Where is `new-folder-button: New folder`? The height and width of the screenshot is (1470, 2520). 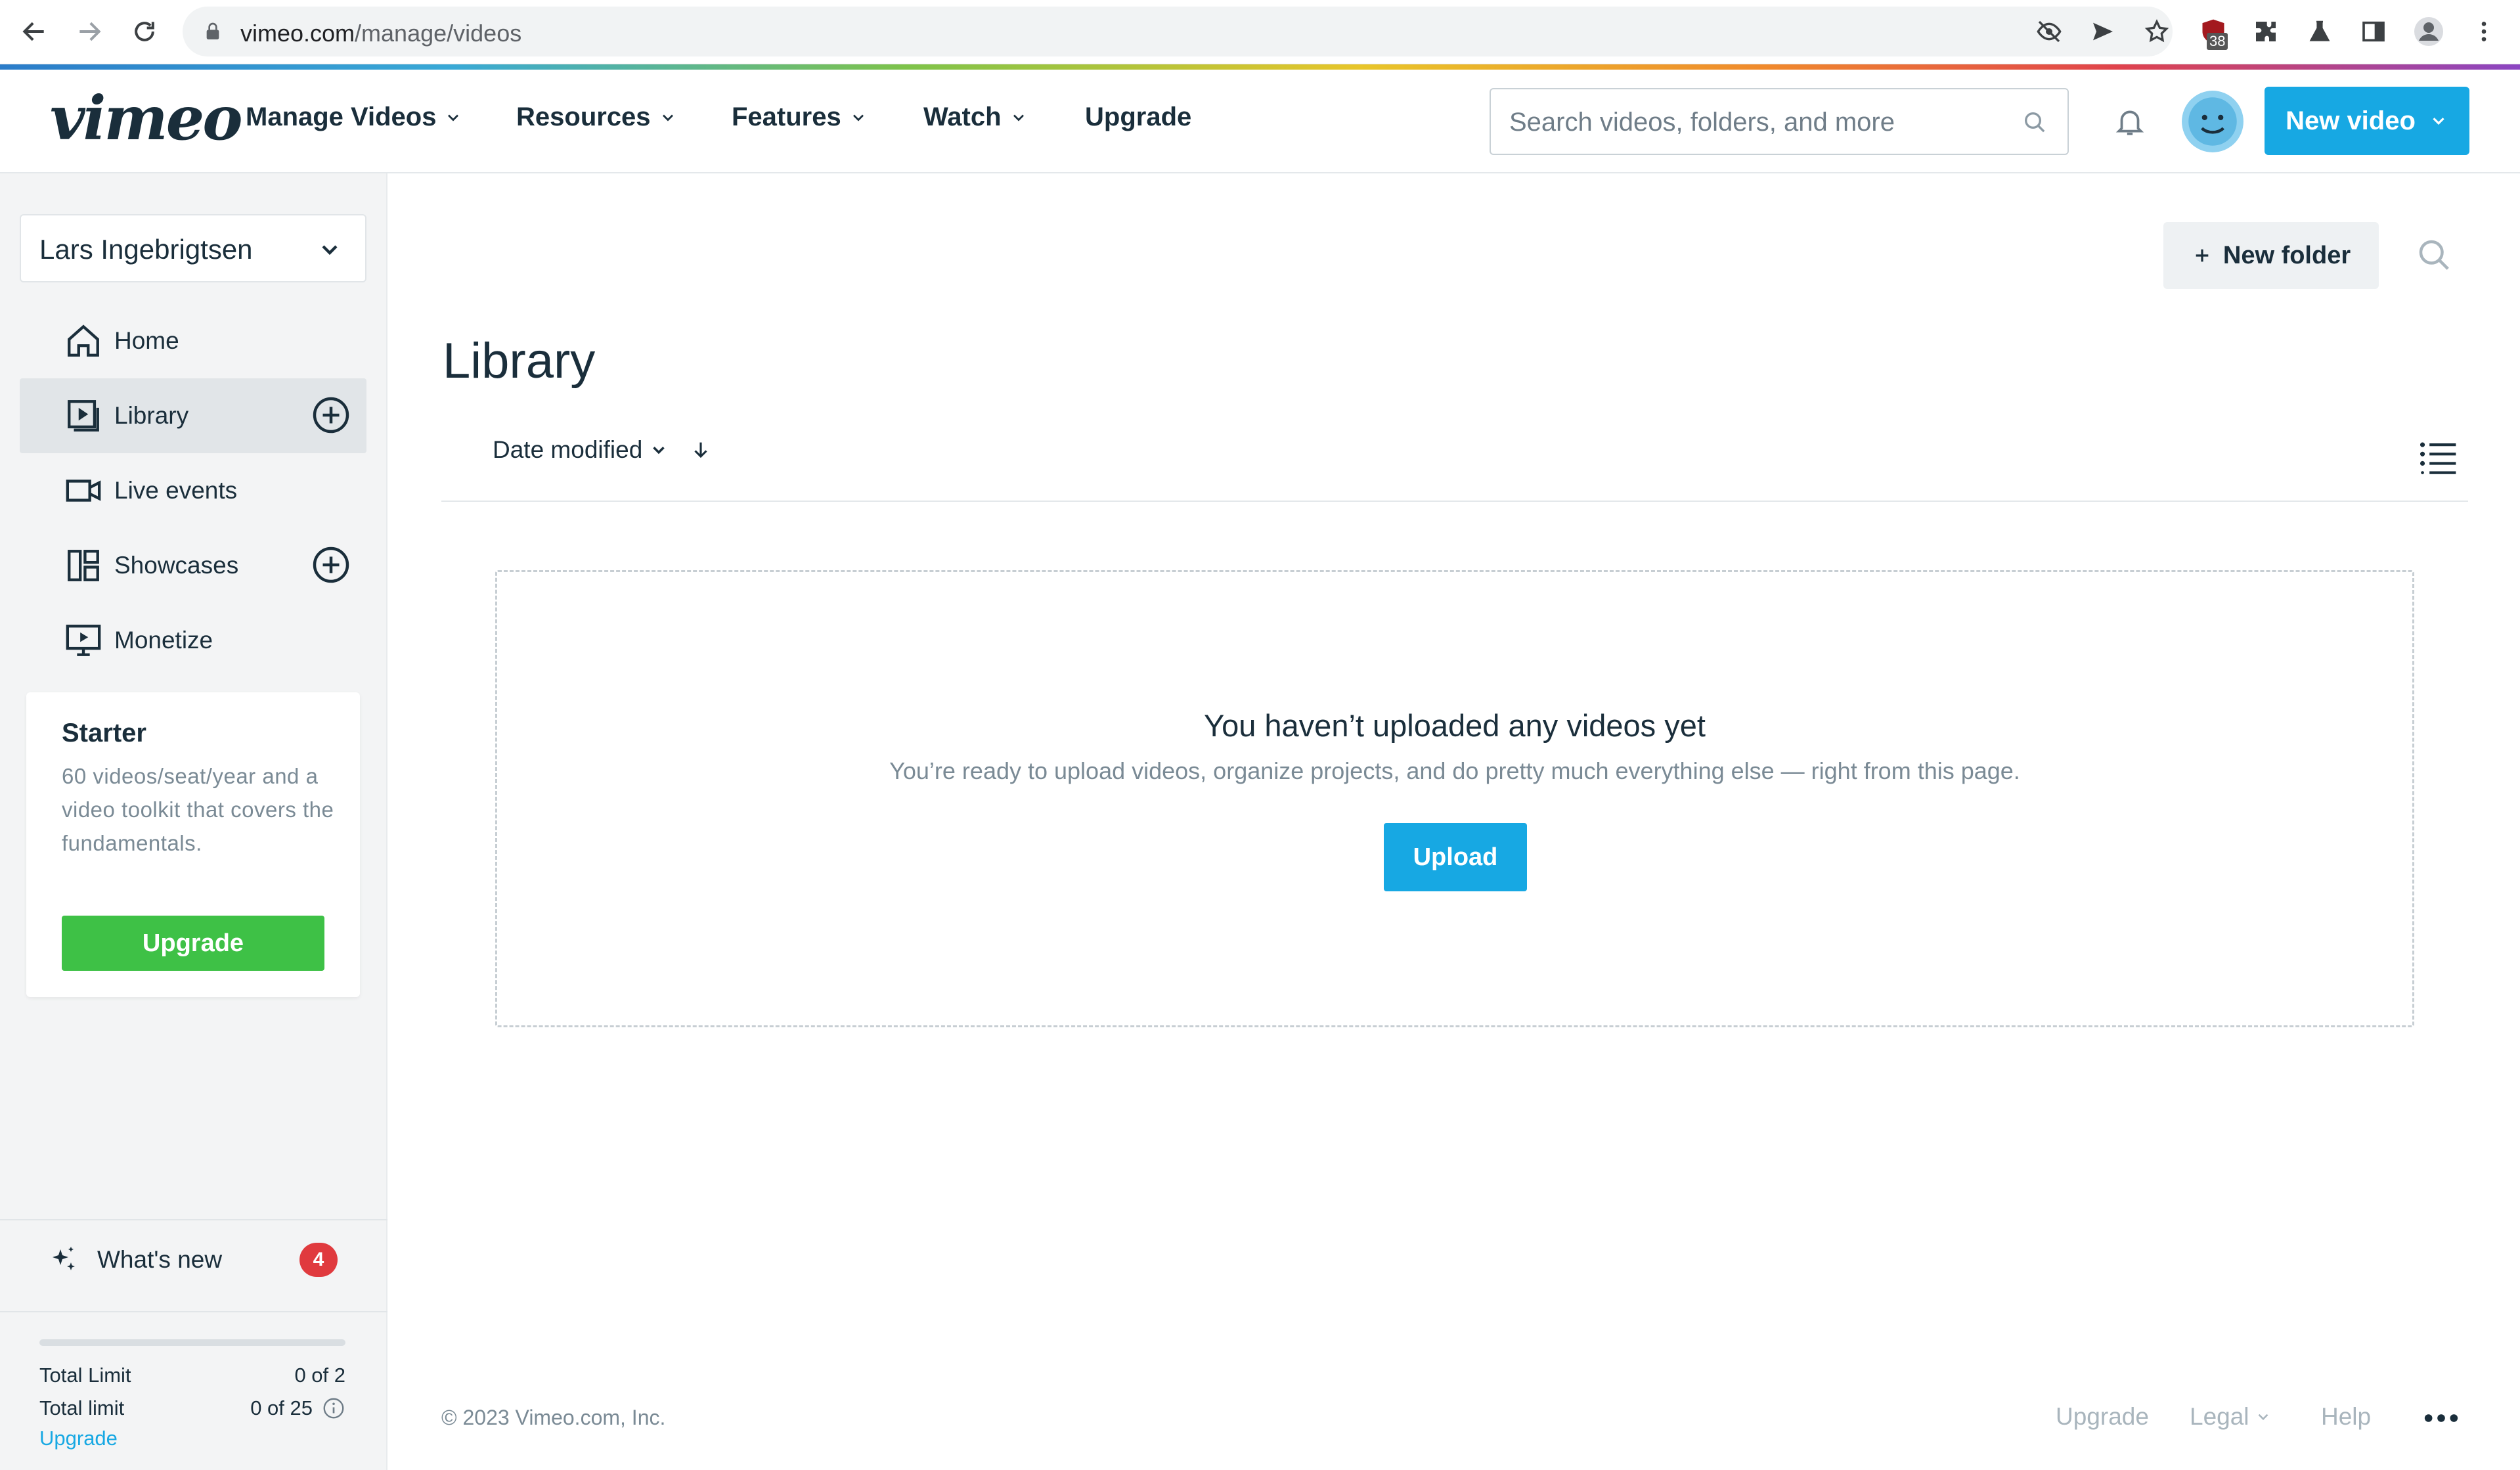
new-folder-button: New folder is located at coordinates (2271, 256).